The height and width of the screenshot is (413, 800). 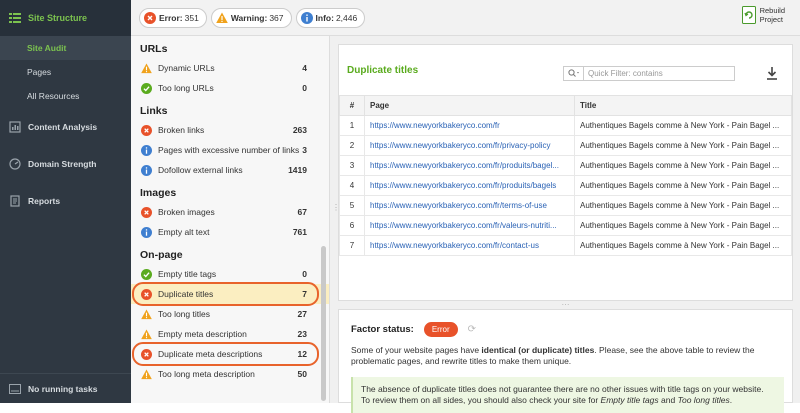 What do you see at coordinates (161, 255) in the screenshot?
I see `section-heading: On-page` at bounding box center [161, 255].